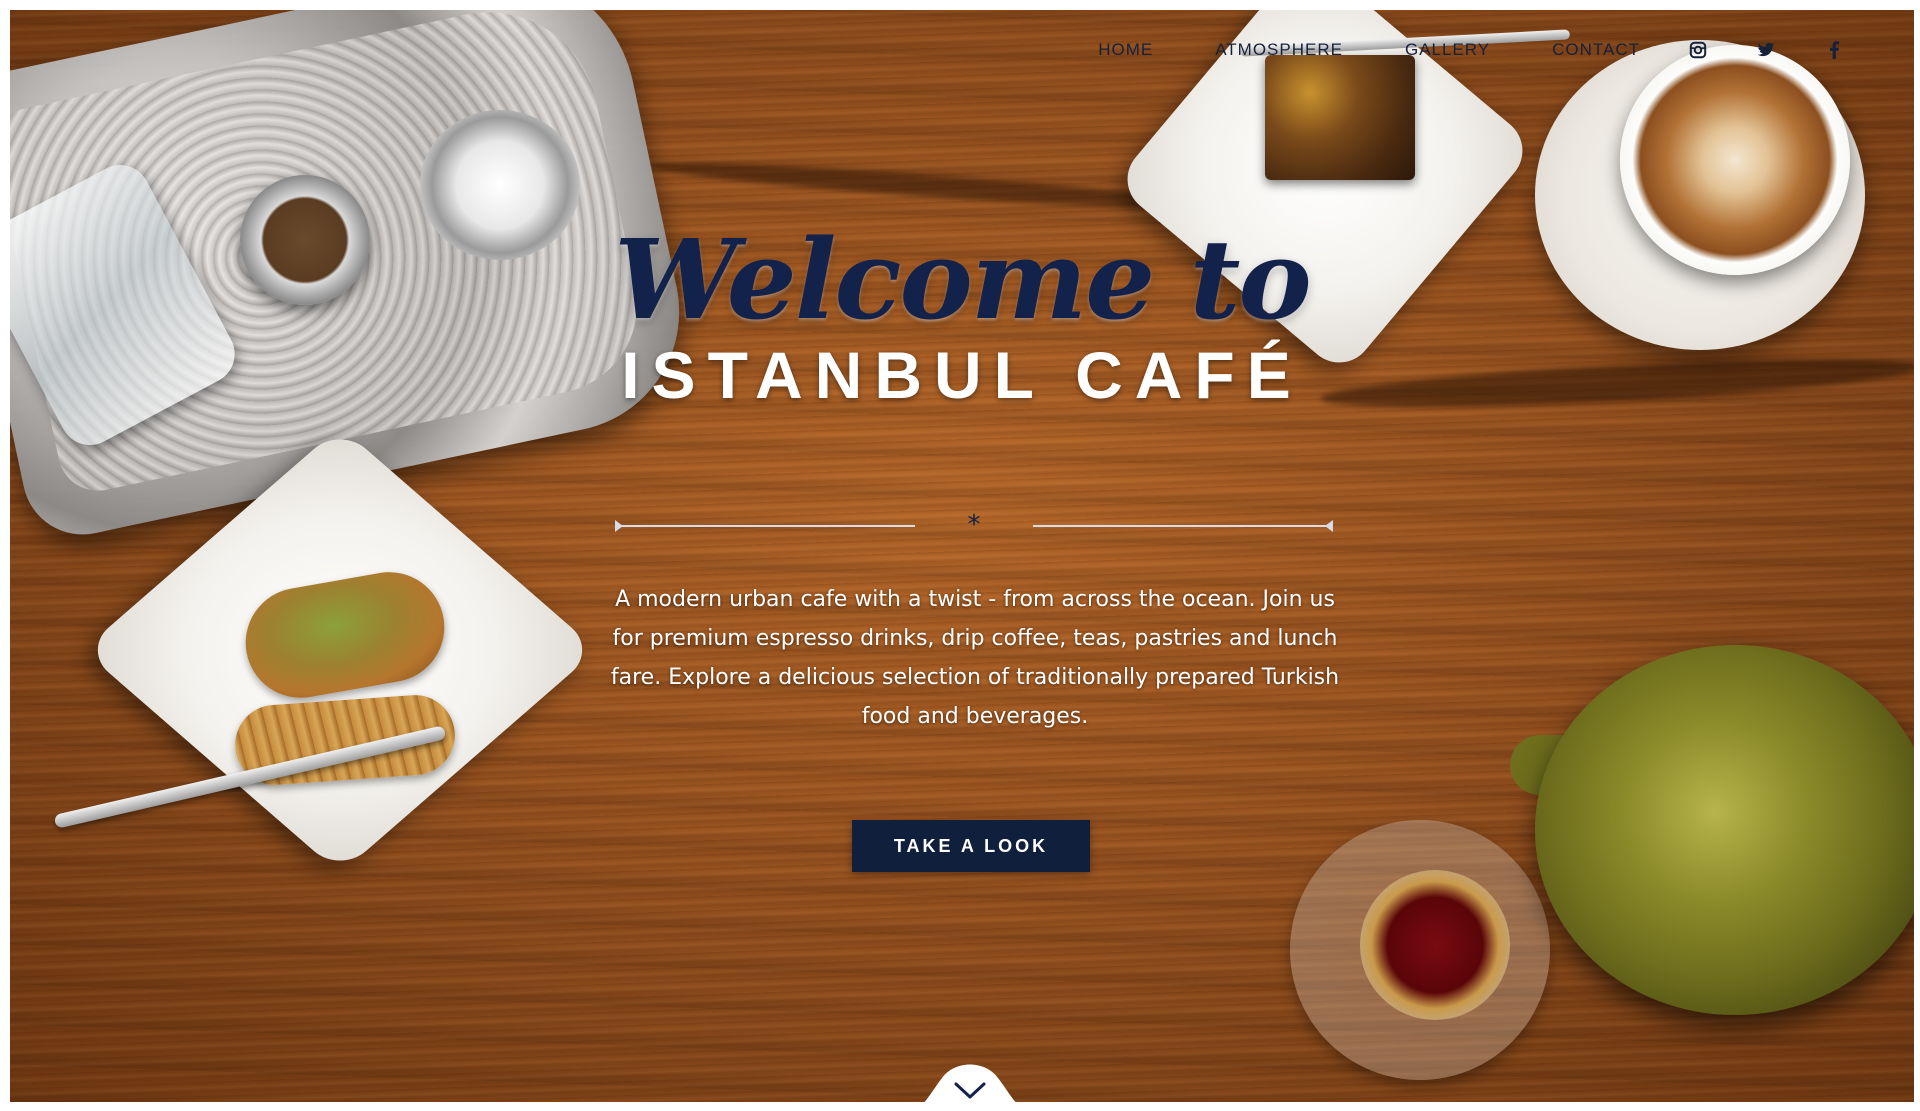 This screenshot has width=1920, height=1111. What do you see at coordinates (1766, 50) in the screenshot?
I see `twitter-icon` at bounding box center [1766, 50].